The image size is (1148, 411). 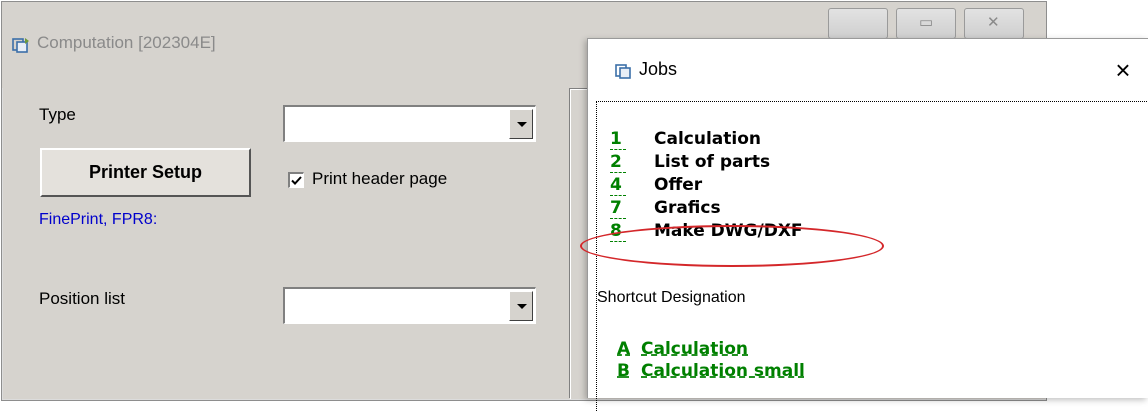 What do you see at coordinates (82, 298) in the screenshot?
I see `position-list-label: Position list` at bounding box center [82, 298].